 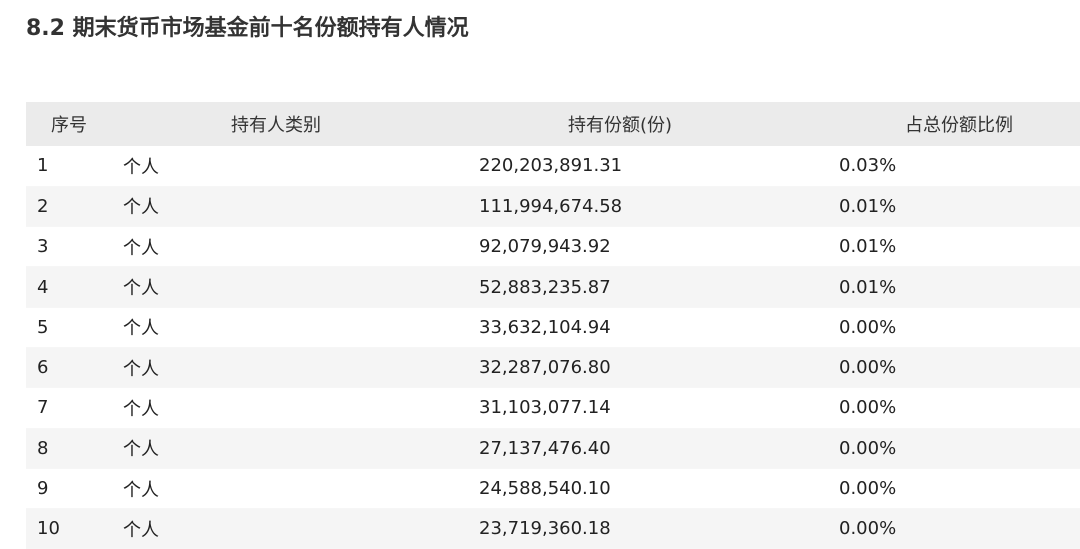 What do you see at coordinates (545, 247) in the screenshot?
I see `cell-shares: 92,079,943.92` at bounding box center [545, 247].